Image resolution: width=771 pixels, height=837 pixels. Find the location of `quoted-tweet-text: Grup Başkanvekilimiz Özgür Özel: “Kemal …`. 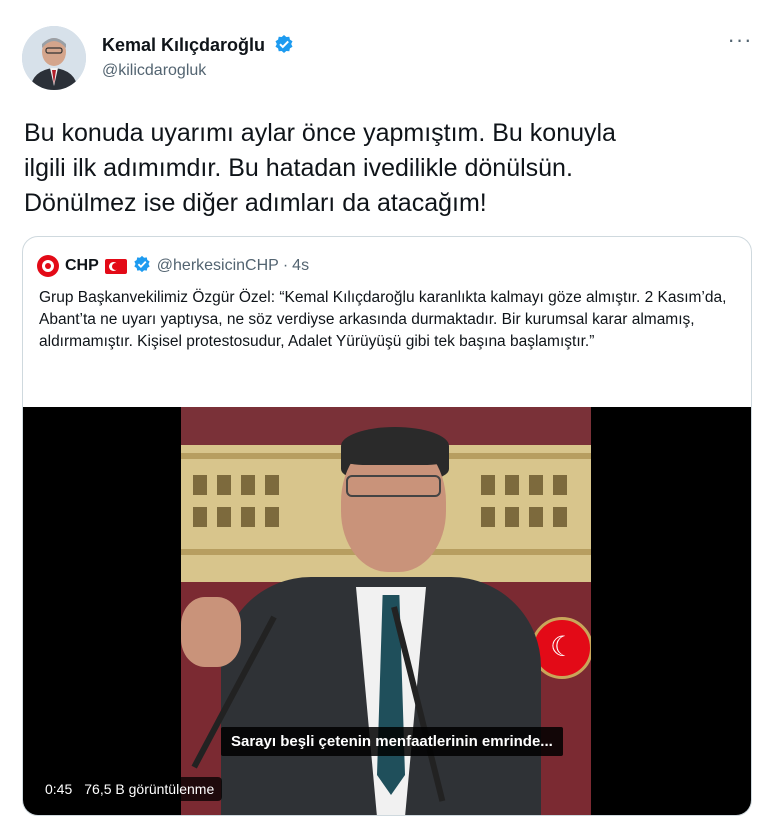

quoted-tweet-text: Grup Başkanvekilimiz Özgür Özel: “Kemal … is located at coordinates (383, 319).